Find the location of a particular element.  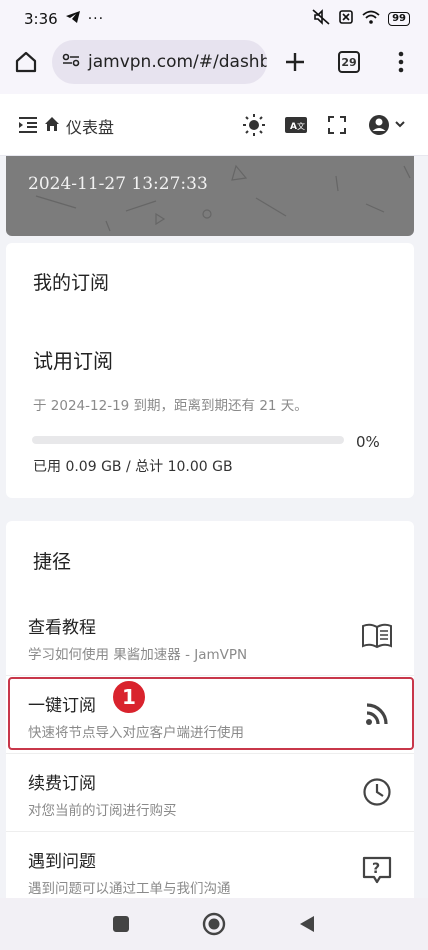

home-icon is located at coordinates (26, 64).